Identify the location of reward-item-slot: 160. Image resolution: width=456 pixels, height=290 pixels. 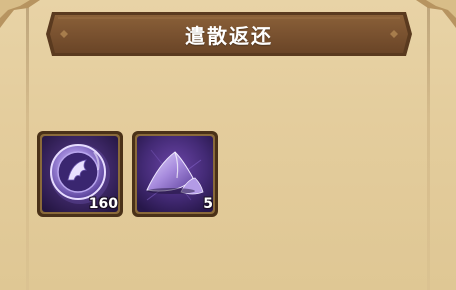
(80, 174).